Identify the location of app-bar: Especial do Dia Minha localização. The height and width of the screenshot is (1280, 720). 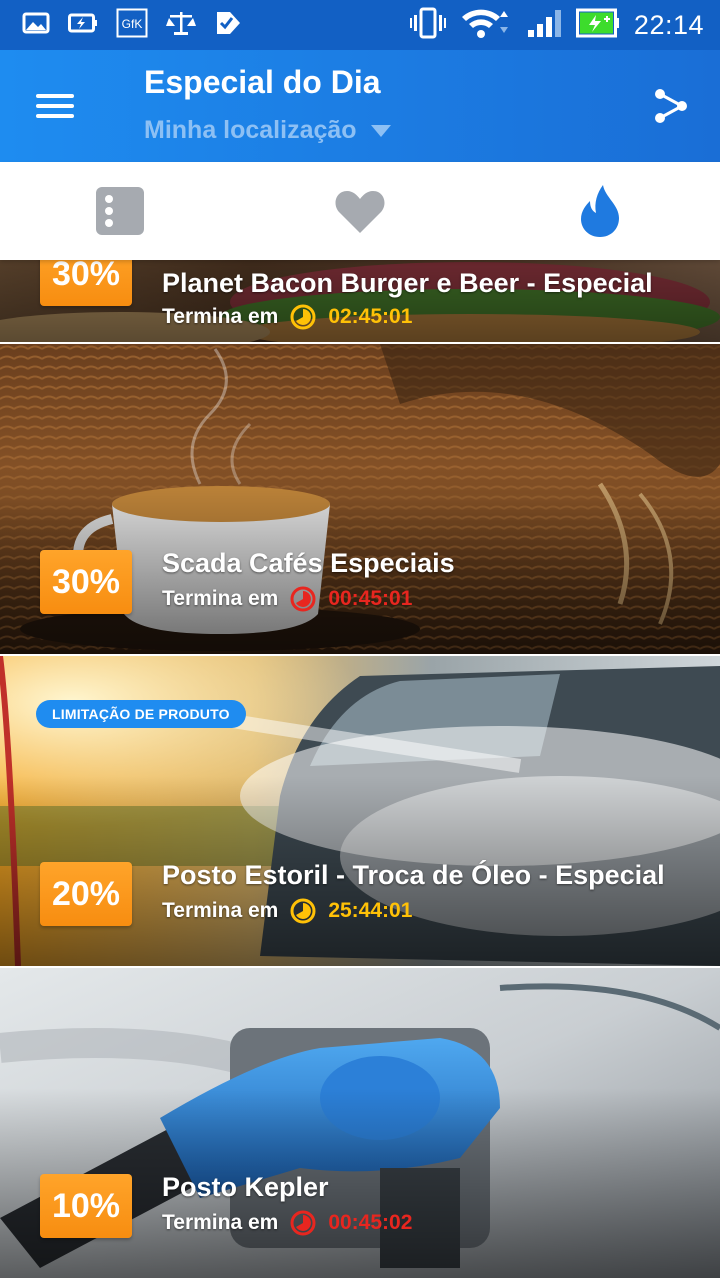
(360, 106).